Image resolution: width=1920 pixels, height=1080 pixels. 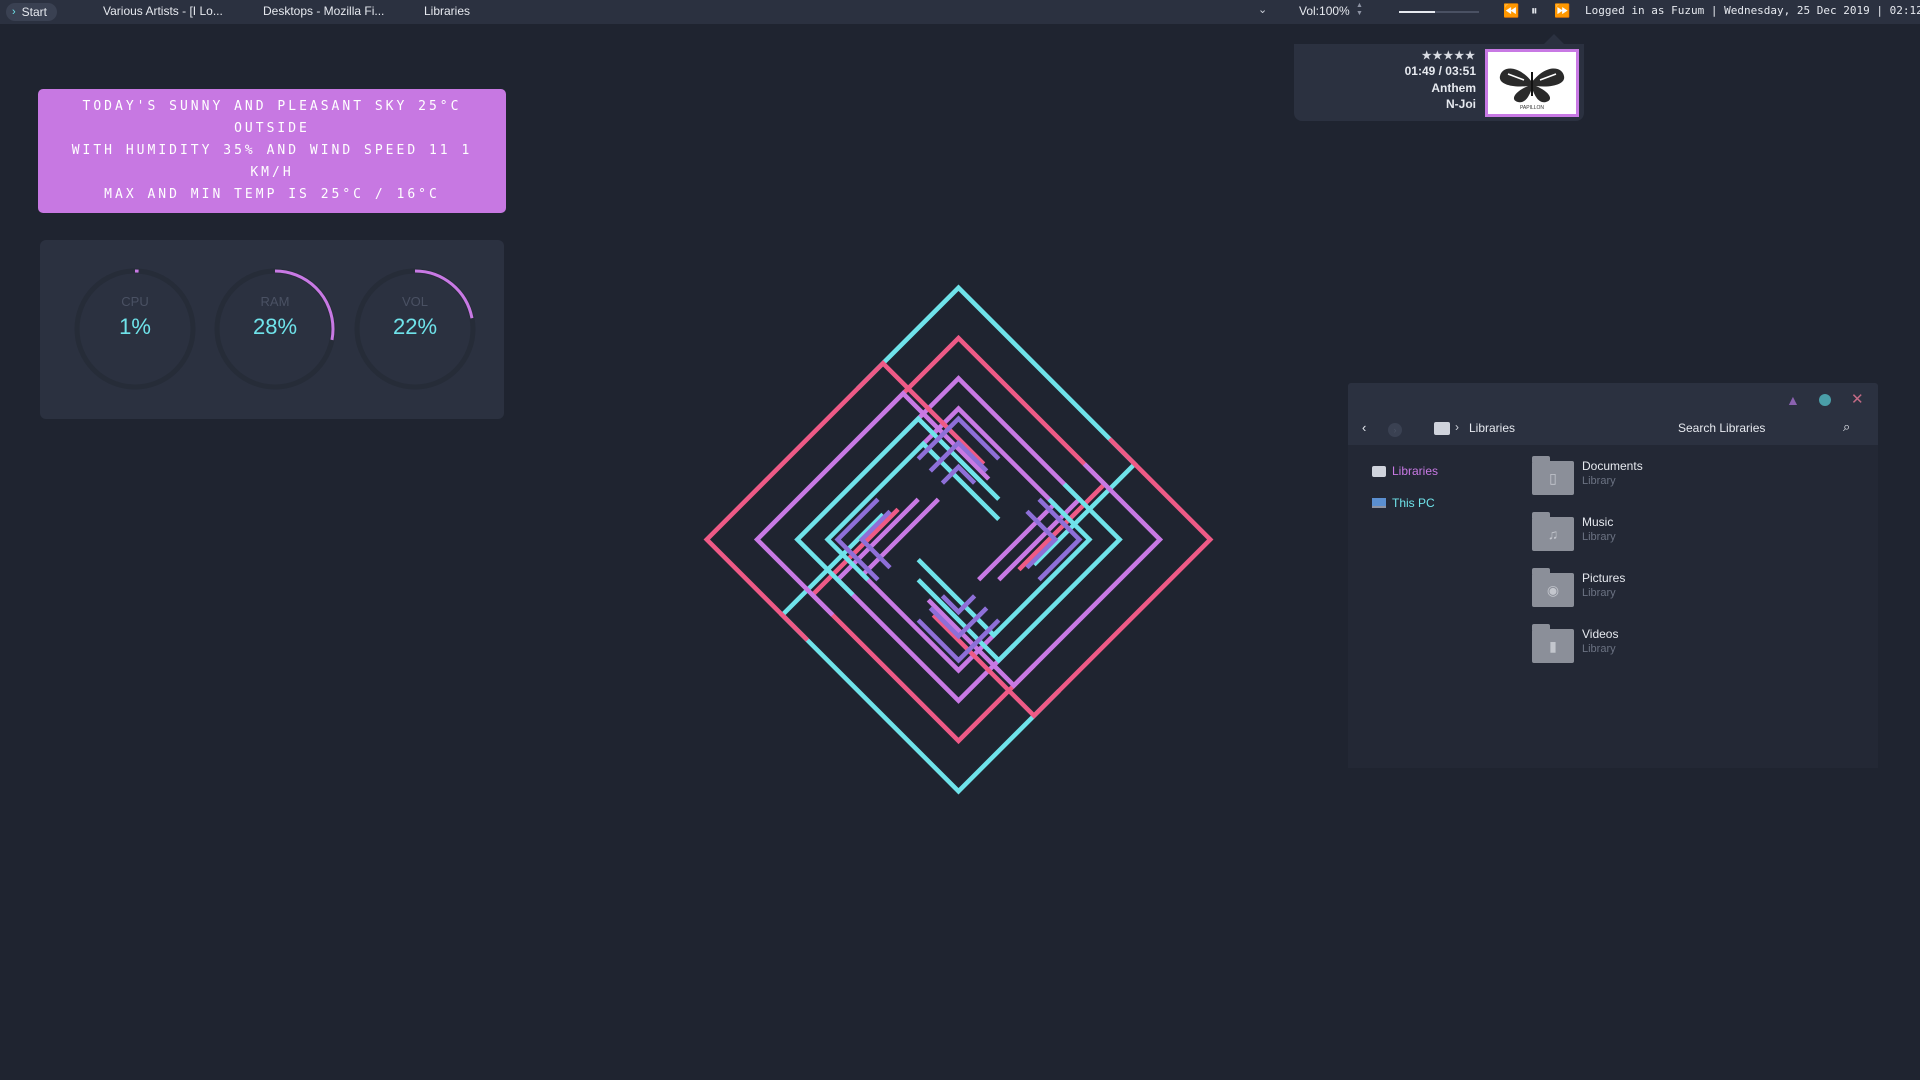 What do you see at coordinates (1440, 71) in the screenshot?
I see `track-time: 01:49 / 03:51` at bounding box center [1440, 71].